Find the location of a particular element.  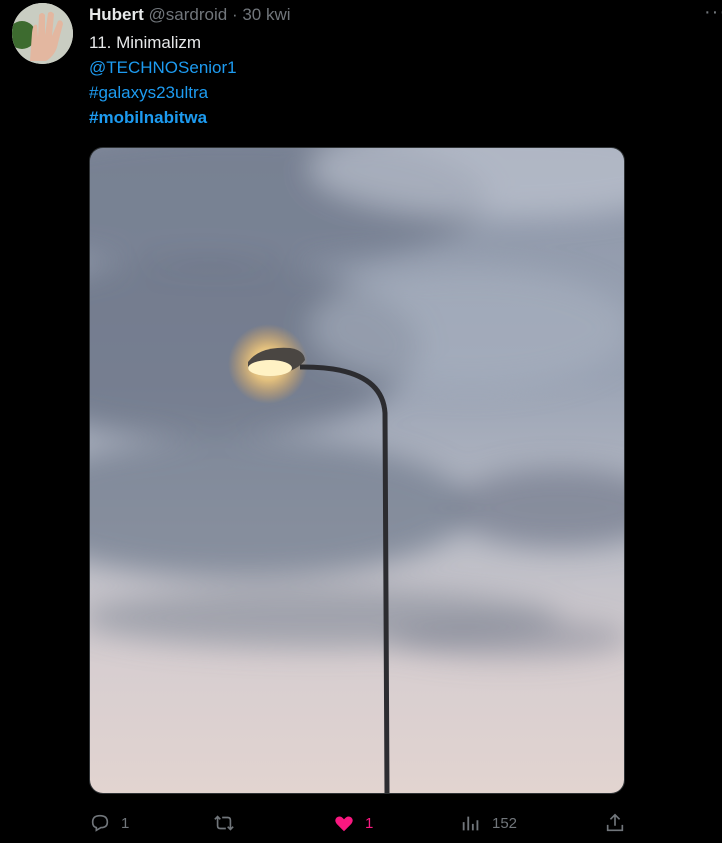

retweet-icon is located at coordinates (224, 823).